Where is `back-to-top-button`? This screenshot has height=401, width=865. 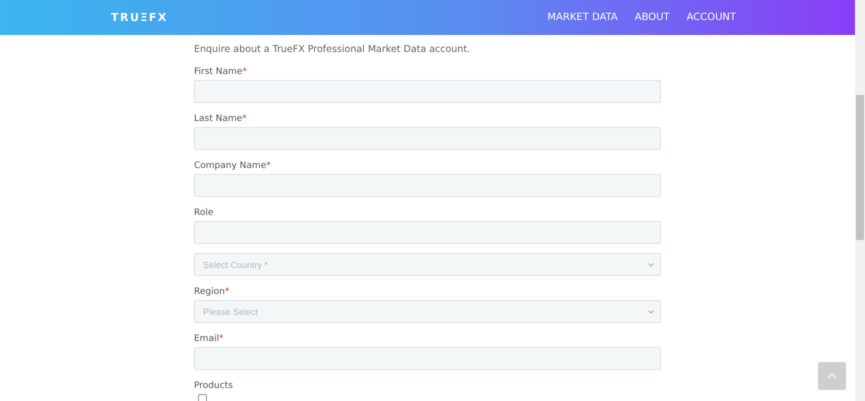 back-to-top-button is located at coordinates (832, 376).